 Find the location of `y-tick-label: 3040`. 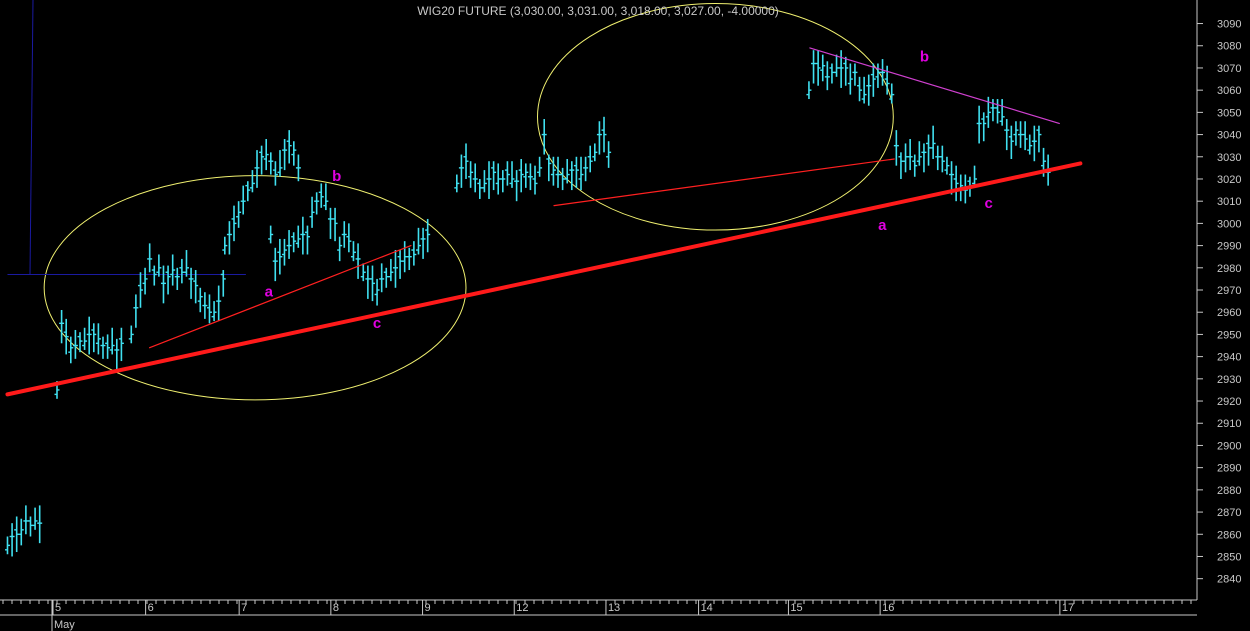

y-tick-label: 3040 is located at coordinates (1229, 136).